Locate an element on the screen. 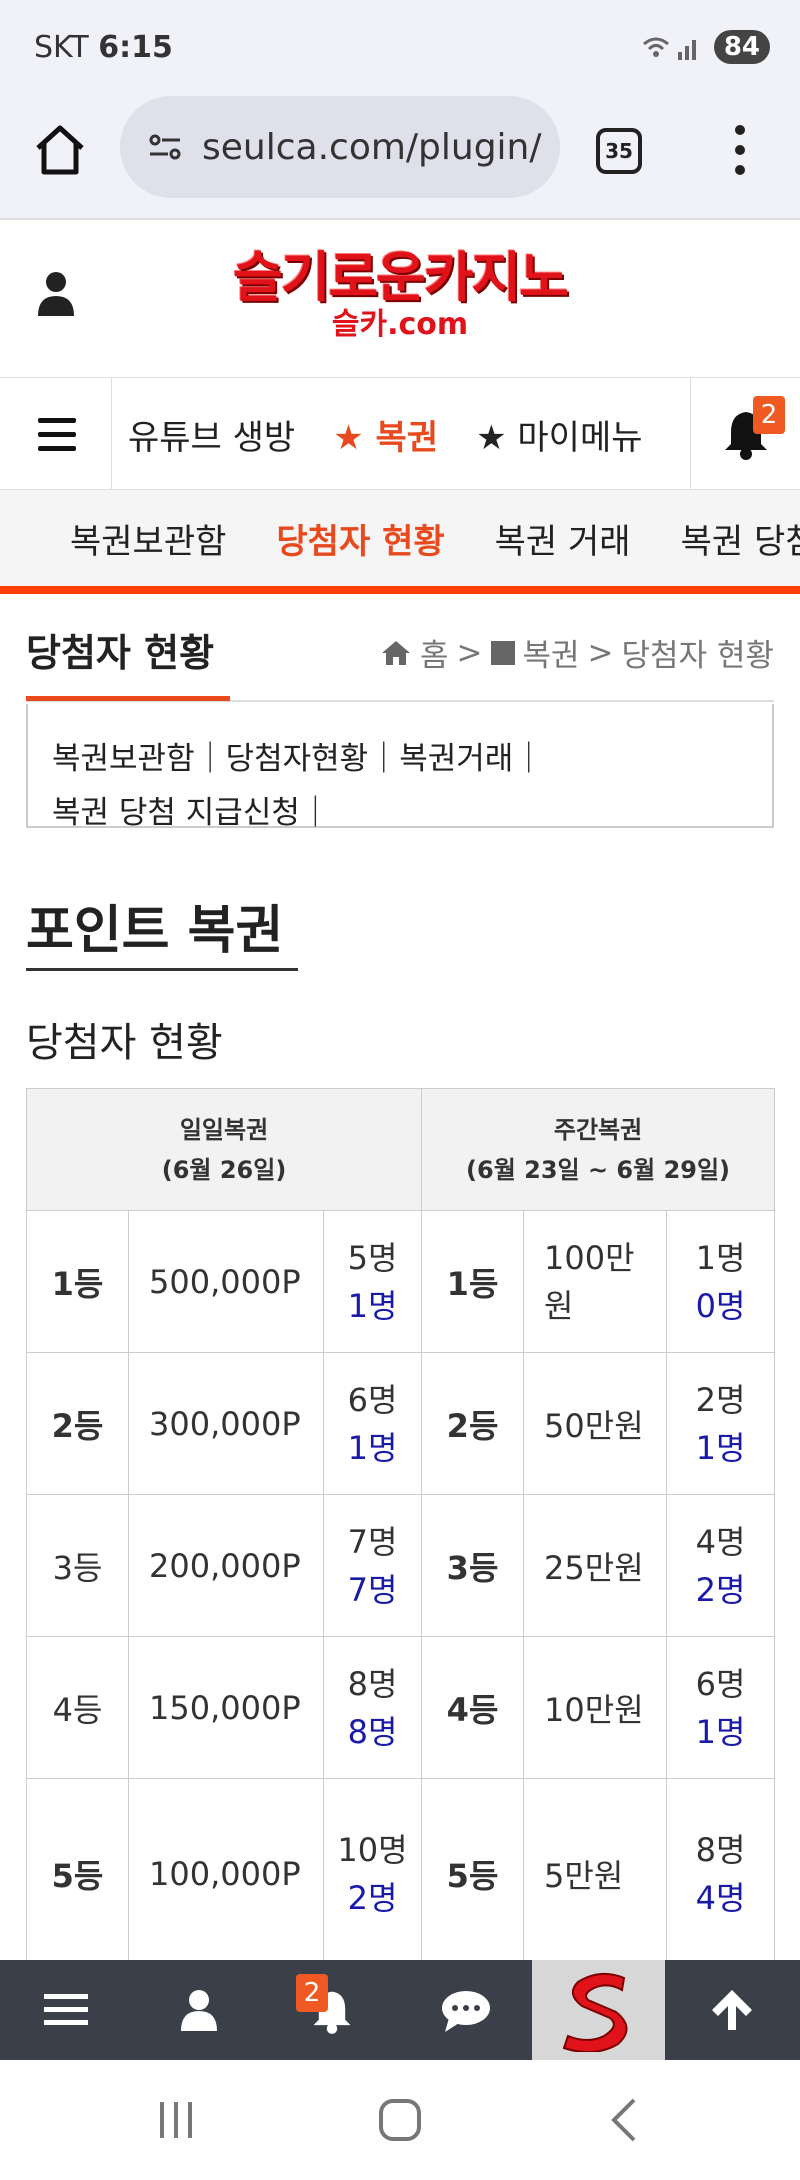 This screenshot has width=800, height=2180. notification-button: 2 is located at coordinates (745, 434).